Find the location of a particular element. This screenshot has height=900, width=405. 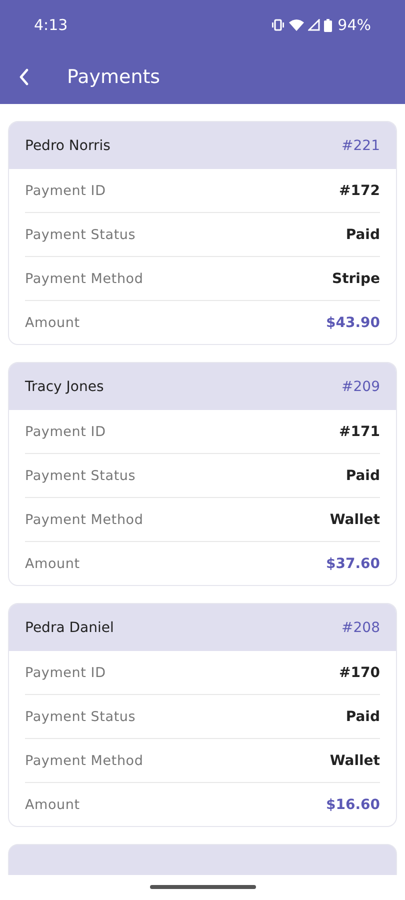

field-value: $37.60 is located at coordinates (353, 564).